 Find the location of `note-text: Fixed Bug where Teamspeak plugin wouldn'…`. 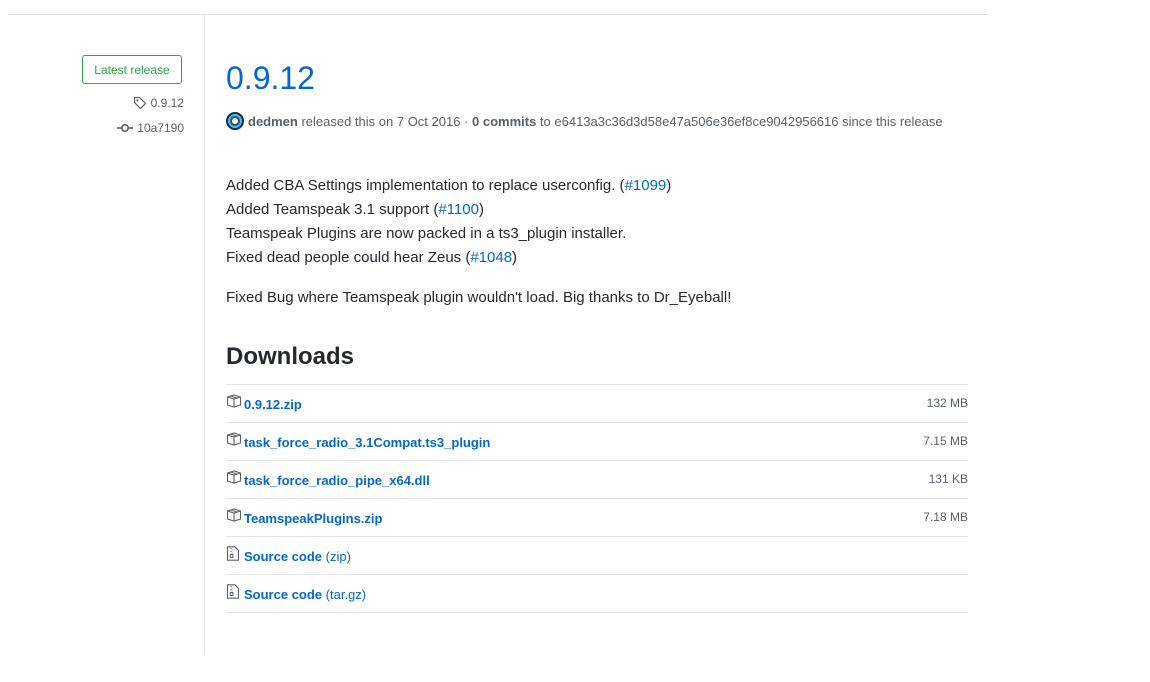

note-text: Fixed Bug where Teamspeak plugin wouldn'… is located at coordinates (479, 297).